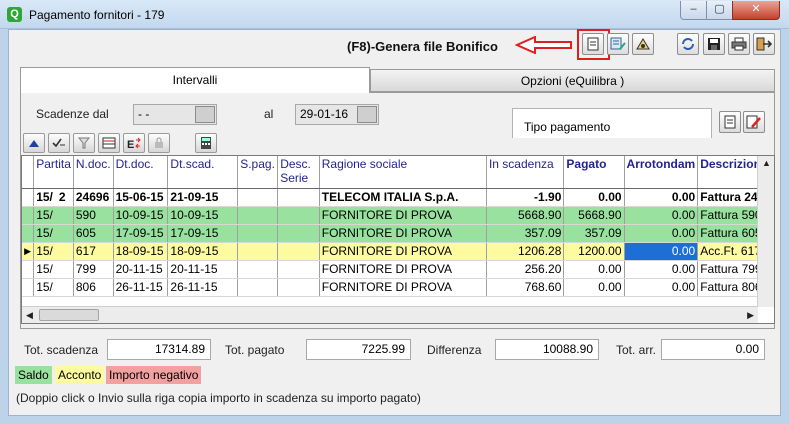  What do you see at coordinates (195, 80) in the screenshot?
I see `tab-intervalli: Intervalli` at bounding box center [195, 80].